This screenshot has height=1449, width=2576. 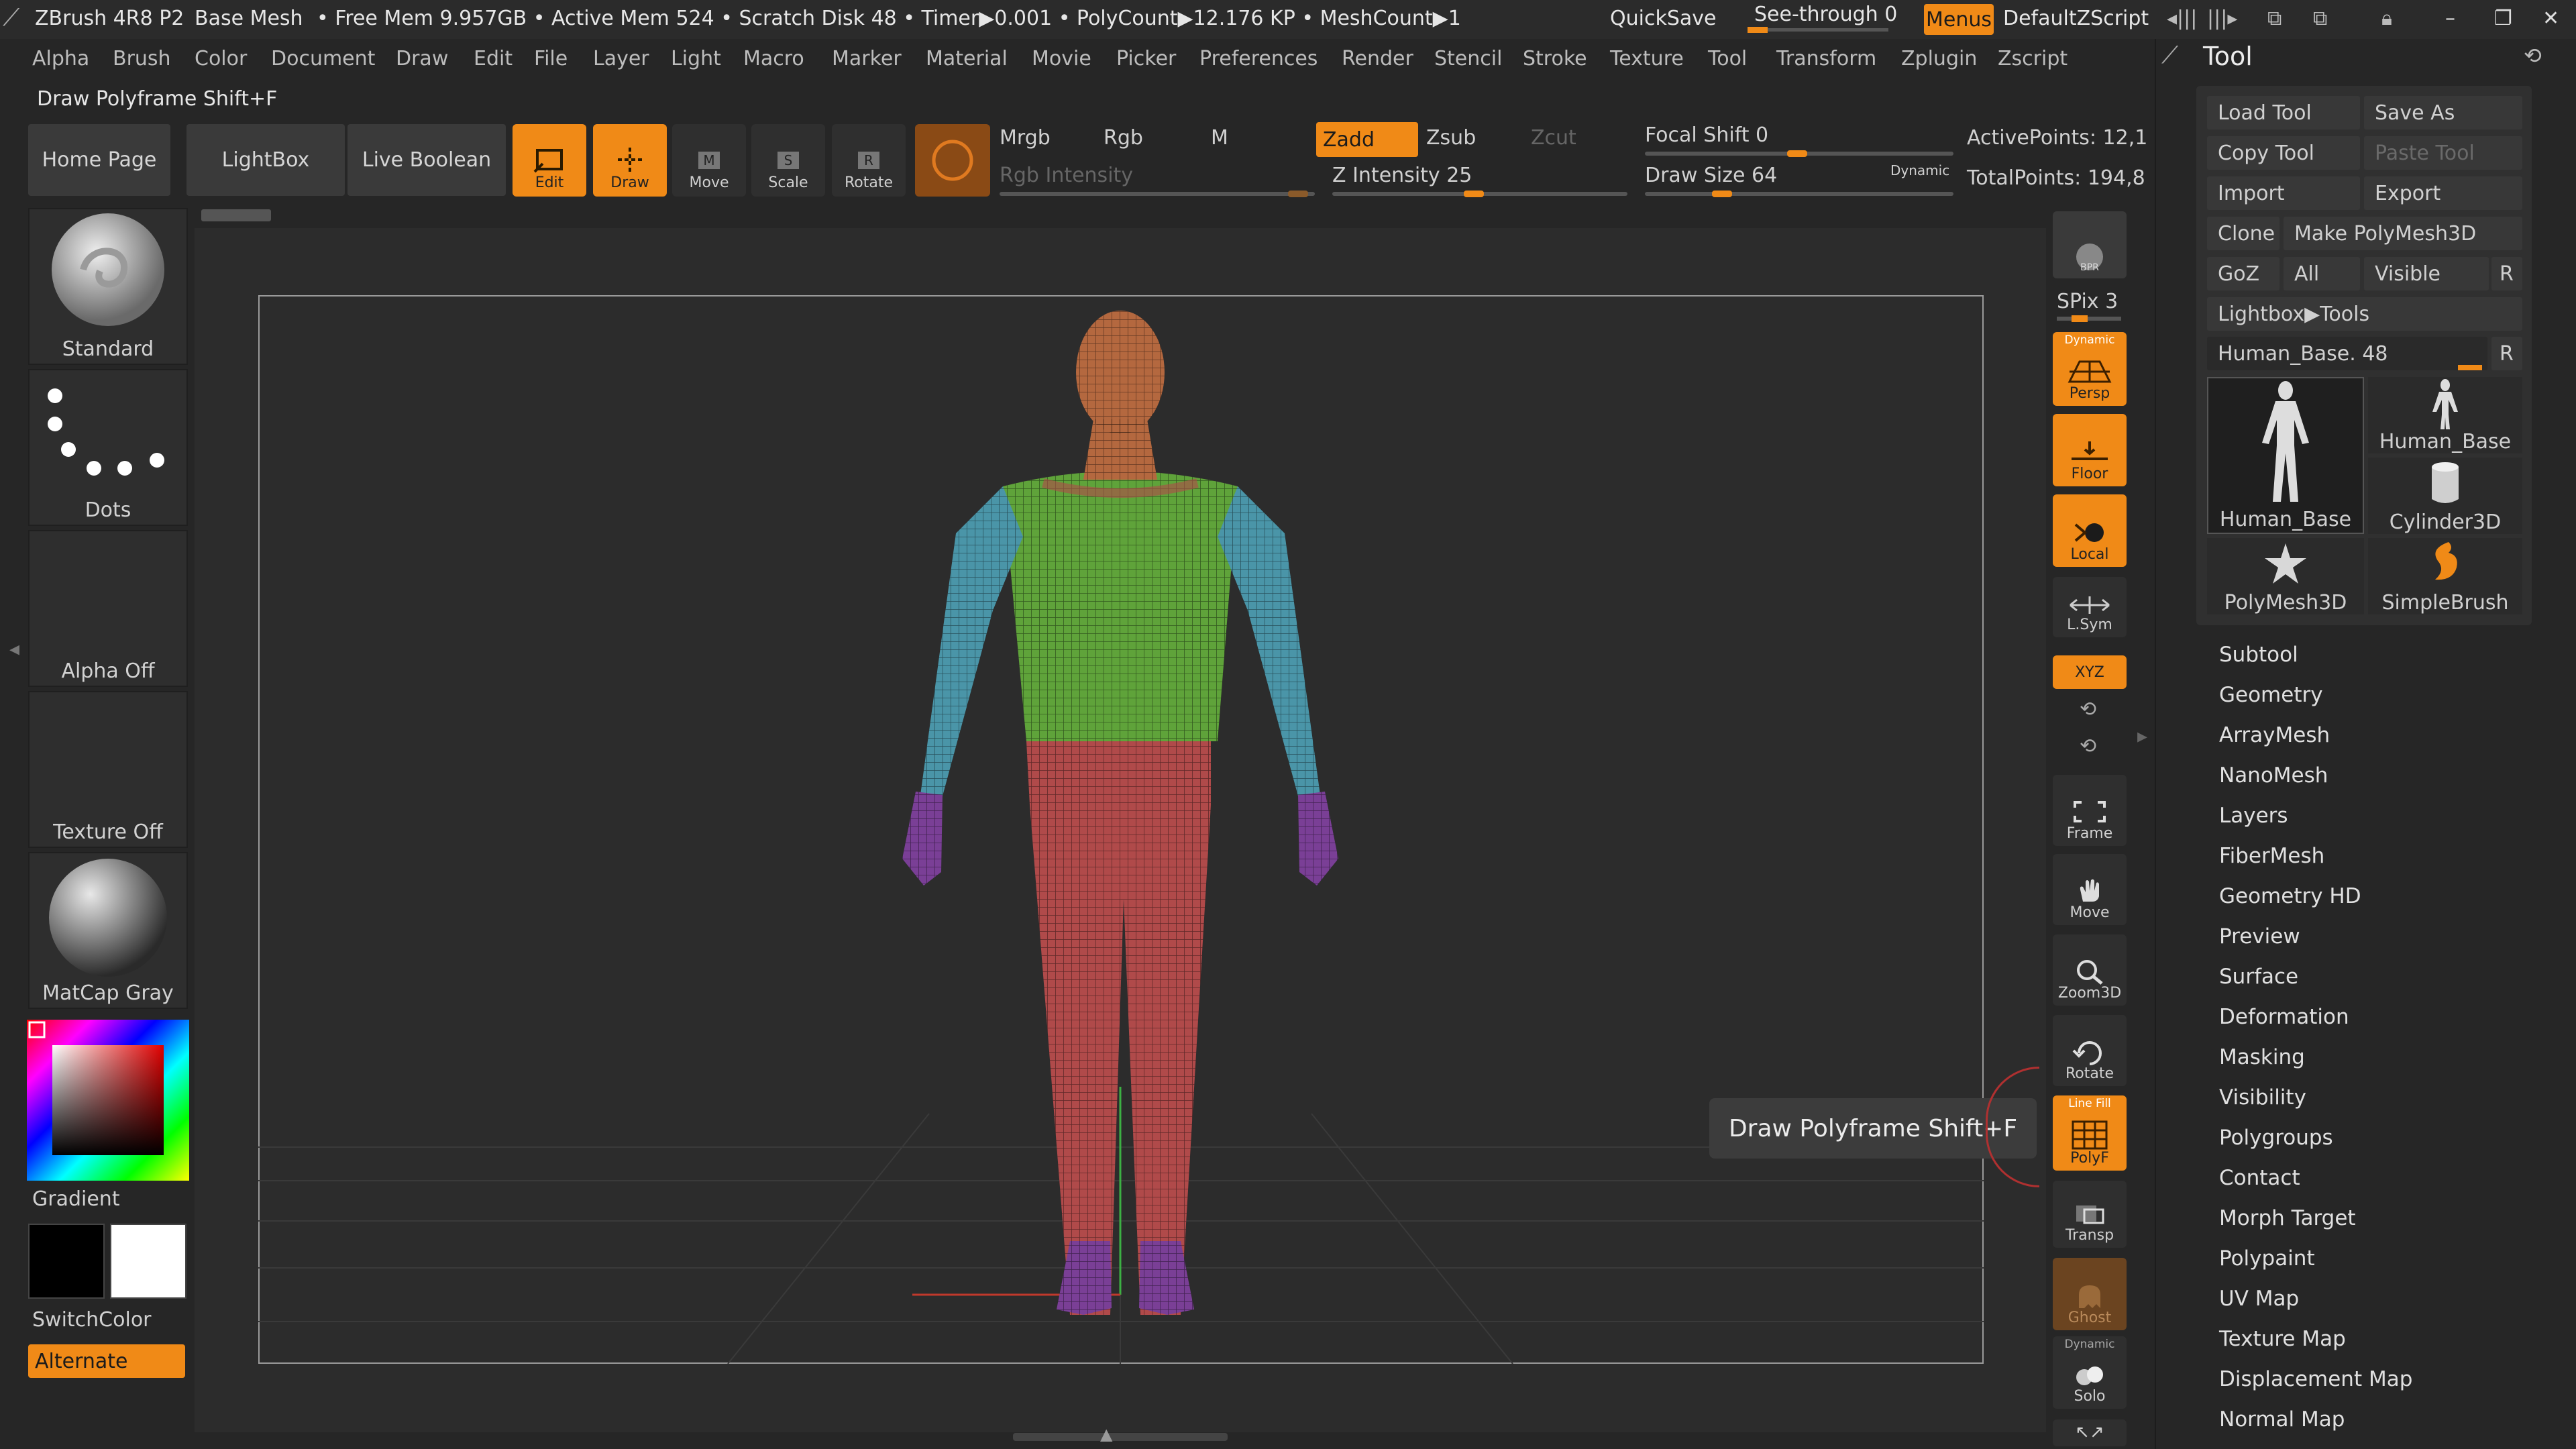 I want to click on gradient-label: Gradient, so click(x=76, y=1199).